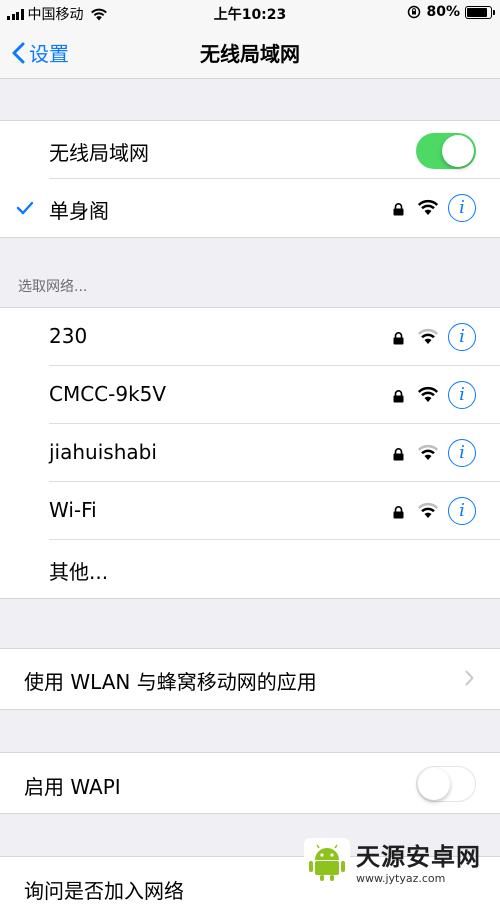  What do you see at coordinates (446, 151) in the screenshot?
I see `wifi-toggle` at bounding box center [446, 151].